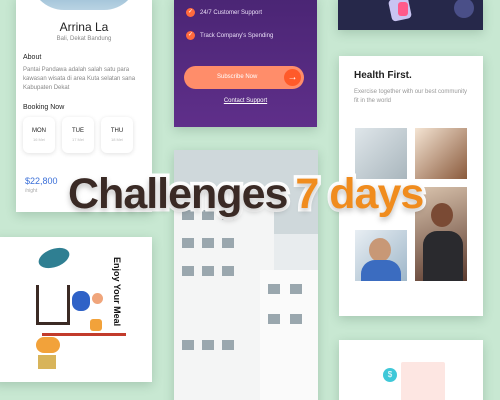  I want to click on building-image, so click(224, 295).